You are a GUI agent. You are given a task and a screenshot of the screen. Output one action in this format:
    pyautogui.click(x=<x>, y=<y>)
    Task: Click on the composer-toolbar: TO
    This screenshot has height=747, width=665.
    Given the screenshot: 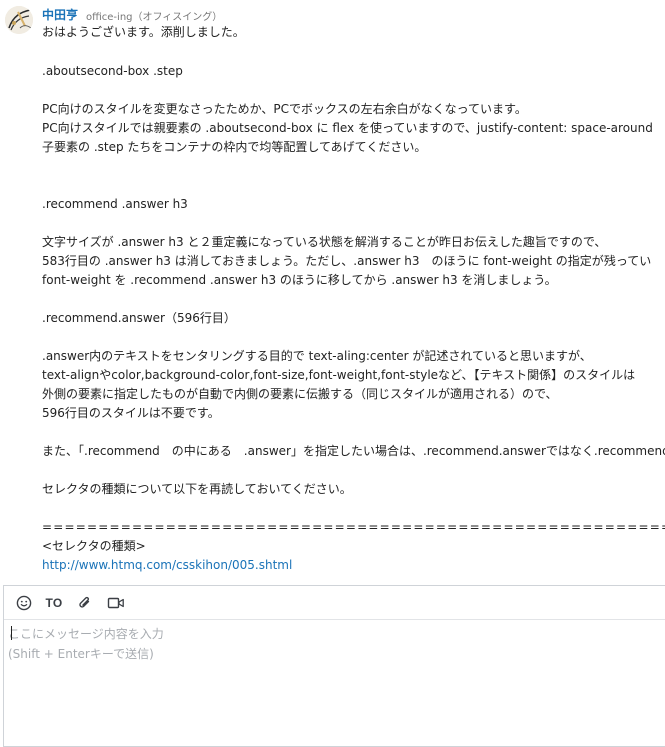 What is the action you would take?
    pyautogui.click(x=334, y=603)
    